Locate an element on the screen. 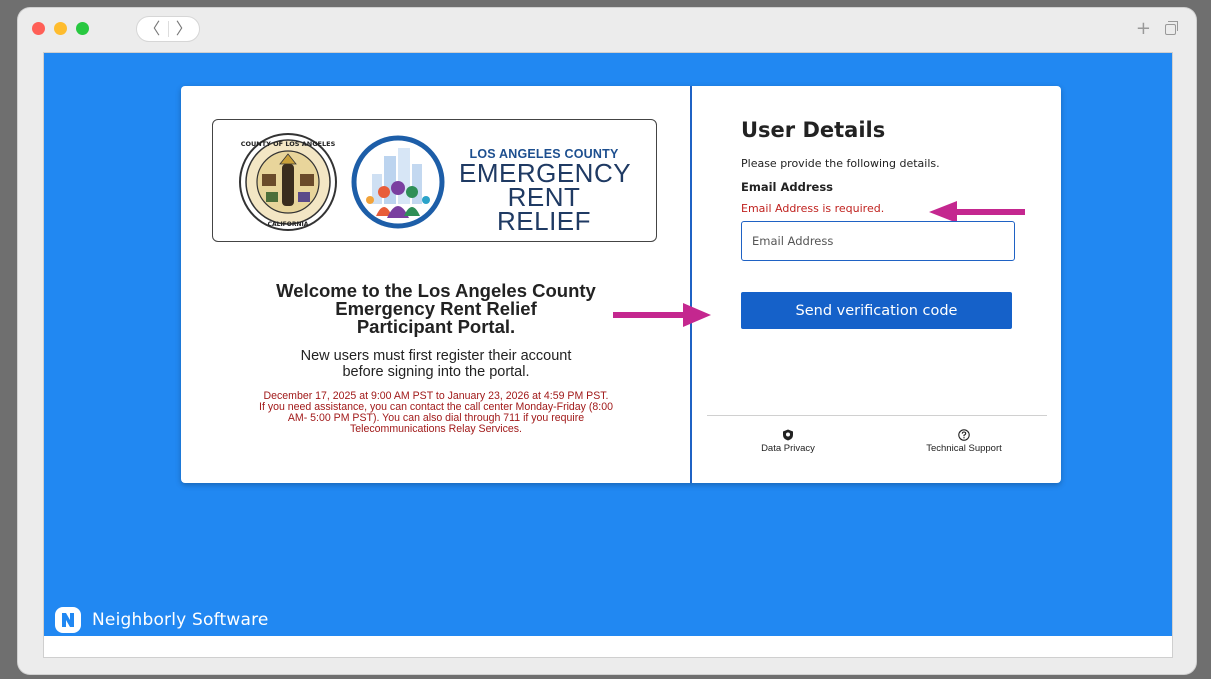  technical-support-label: Technical Support is located at coordinates (964, 448).